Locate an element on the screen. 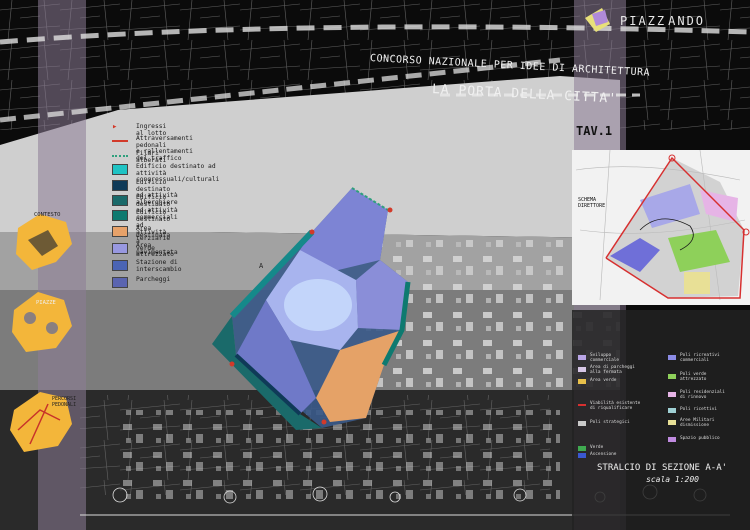  legend-label: Sviluppo commerciale is located at coordinates (605, 358).